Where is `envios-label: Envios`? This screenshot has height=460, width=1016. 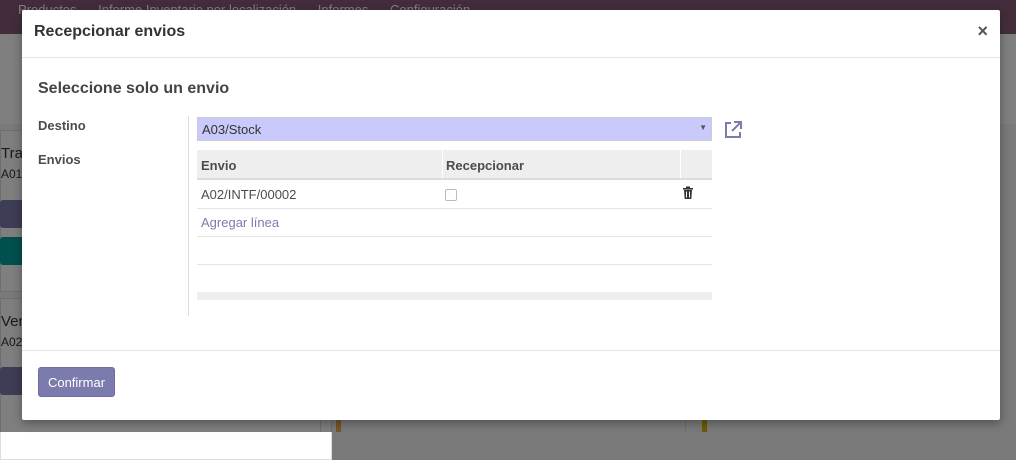
envios-label: Envios is located at coordinates (59, 159).